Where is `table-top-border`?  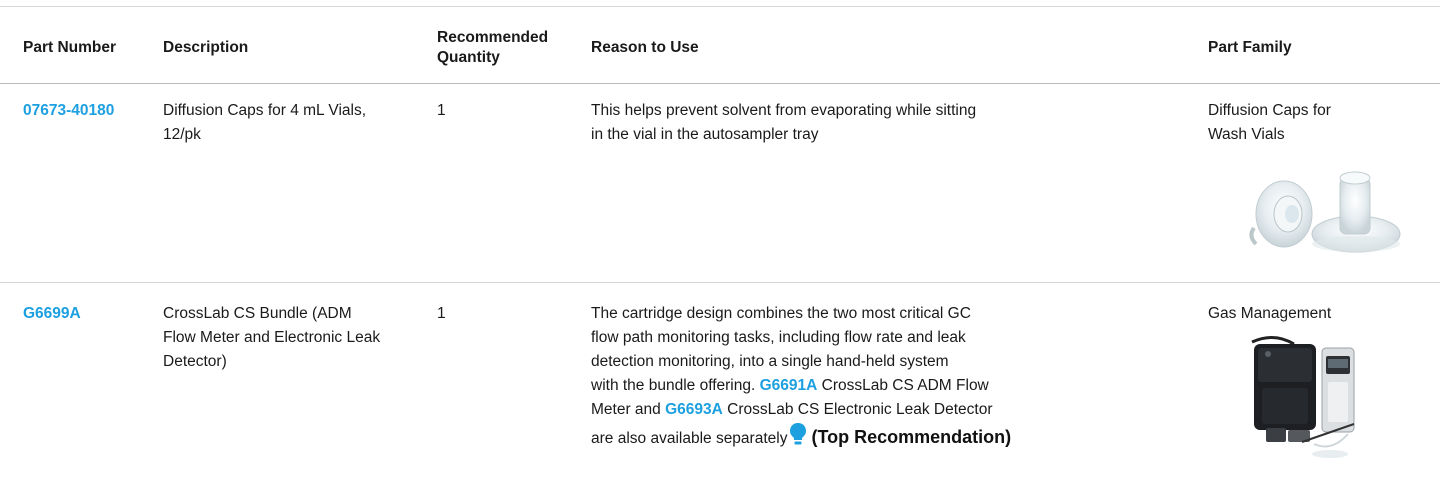
table-top-border is located at coordinates (720, 6).